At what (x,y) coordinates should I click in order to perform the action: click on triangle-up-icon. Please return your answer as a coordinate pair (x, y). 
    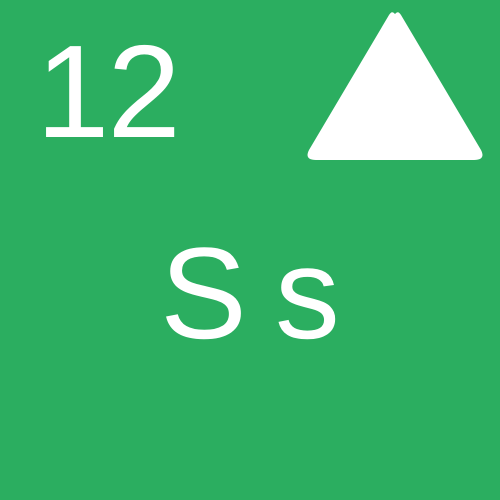
    Looking at the image, I should click on (395, 86).